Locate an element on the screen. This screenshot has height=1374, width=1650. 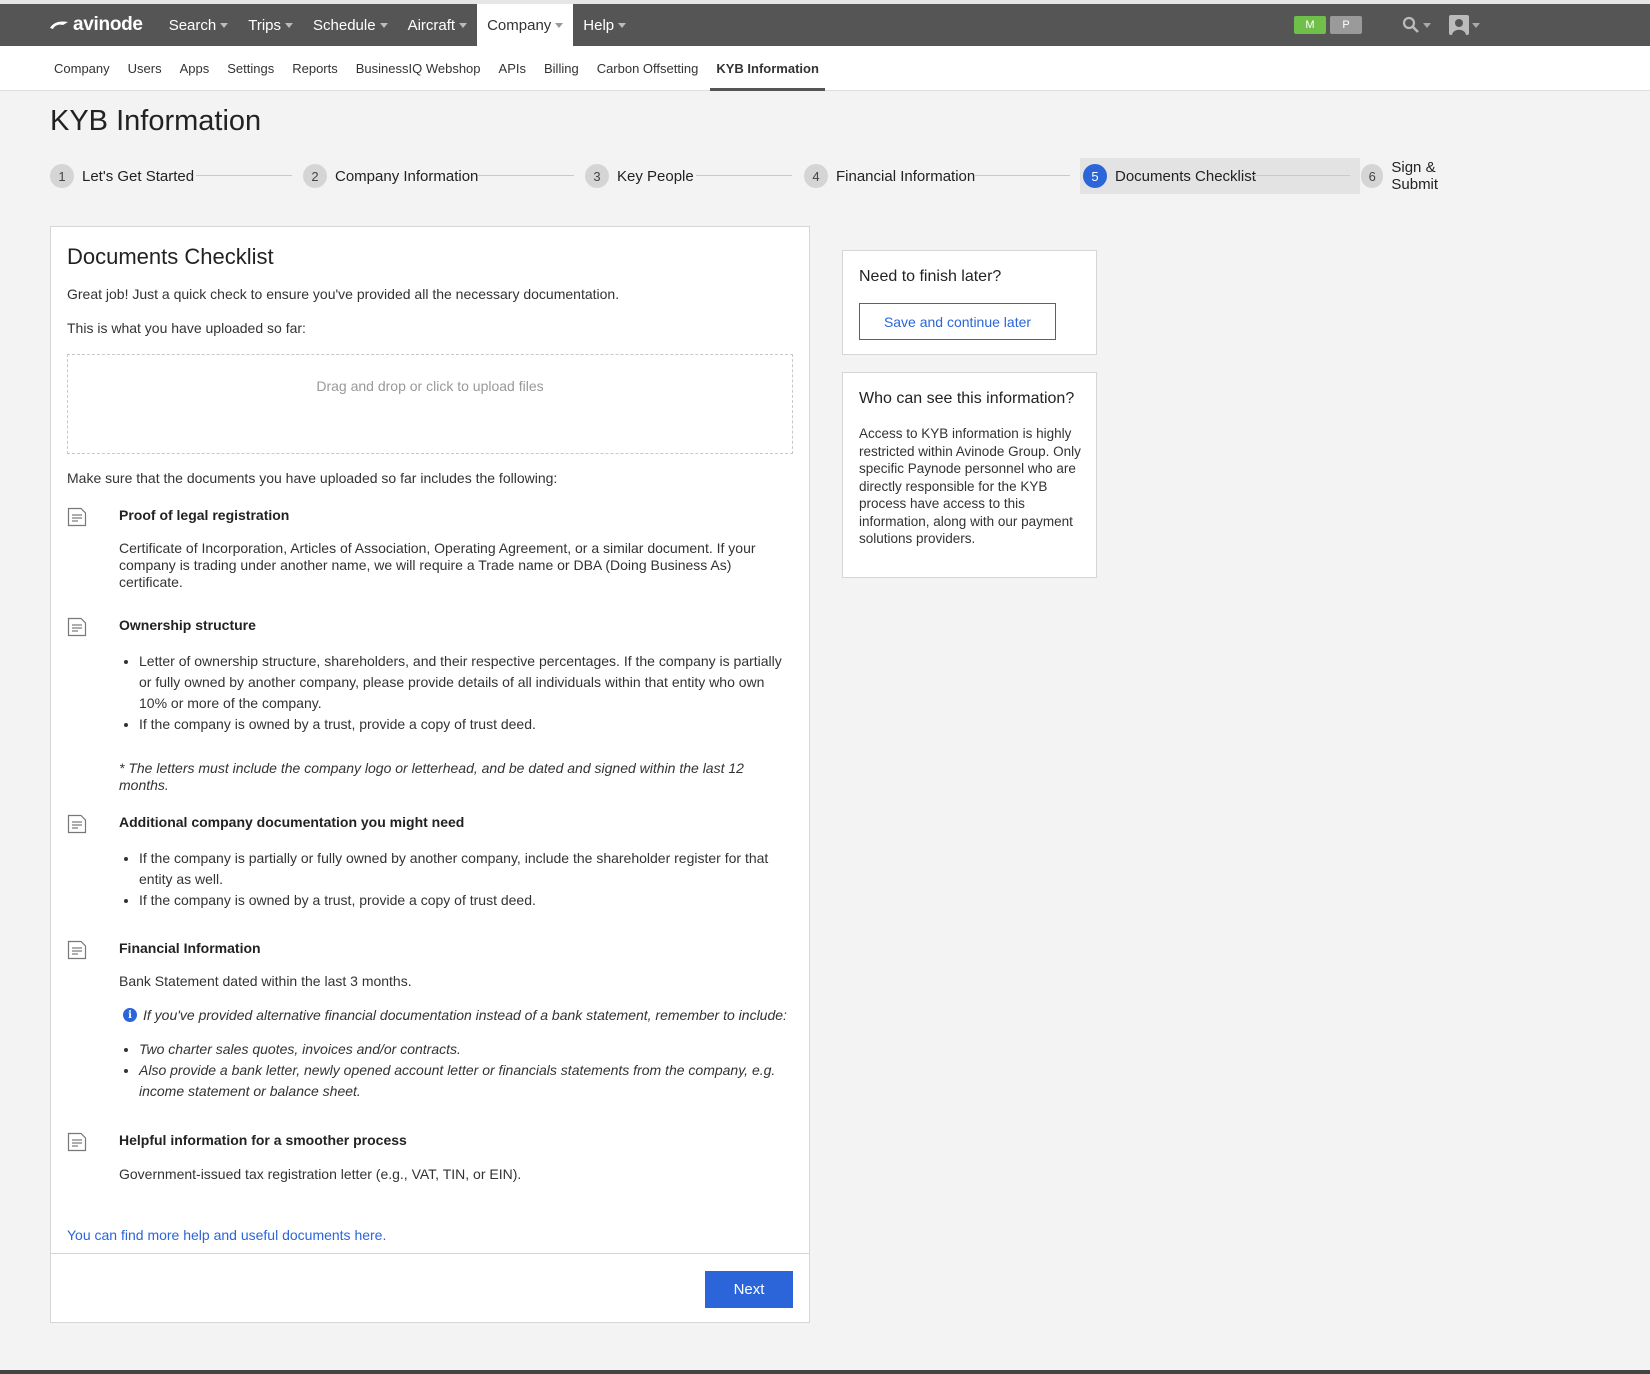
nav-schedule: Schedule is located at coordinates (350, 25).